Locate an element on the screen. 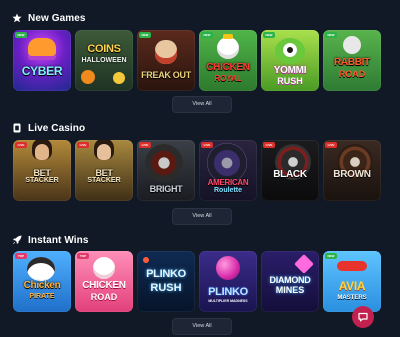 This screenshot has height=337, width=400. game-tile-chicken-pirate: Chicken PIRATE TOP is located at coordinates (42, 281).